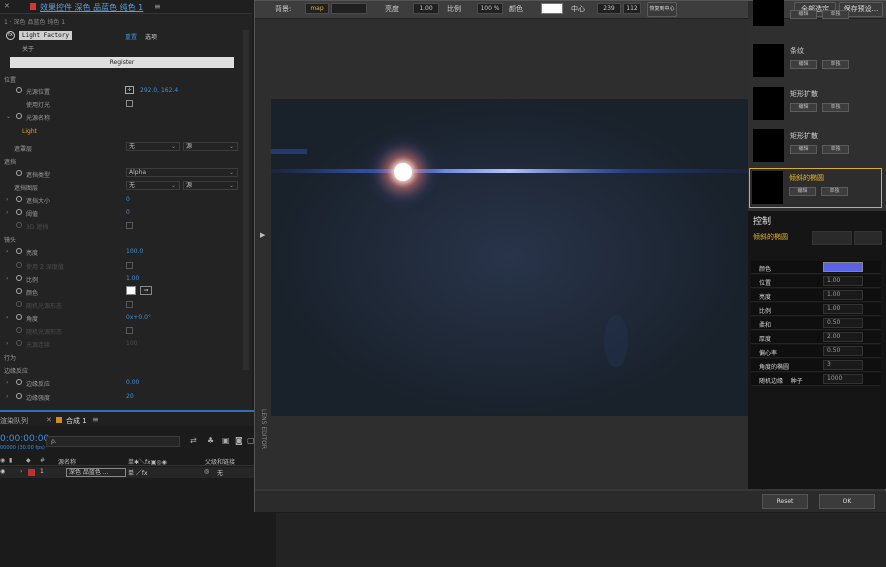 The height and width of the screenshot is (567, 886). What do you see at coordinates (128, 212) in the screenshot?
I see `threshold-value: 0` at bounding box center [128, 212].